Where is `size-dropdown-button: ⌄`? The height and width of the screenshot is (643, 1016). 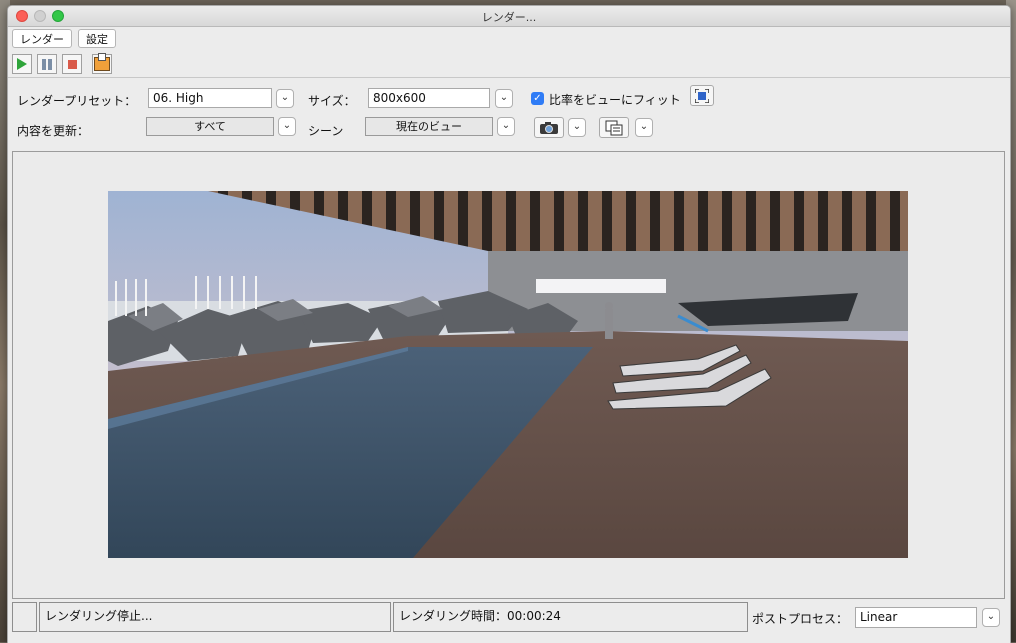
size-dropdown-button: ⌄ is located at coordinates (504, 98).